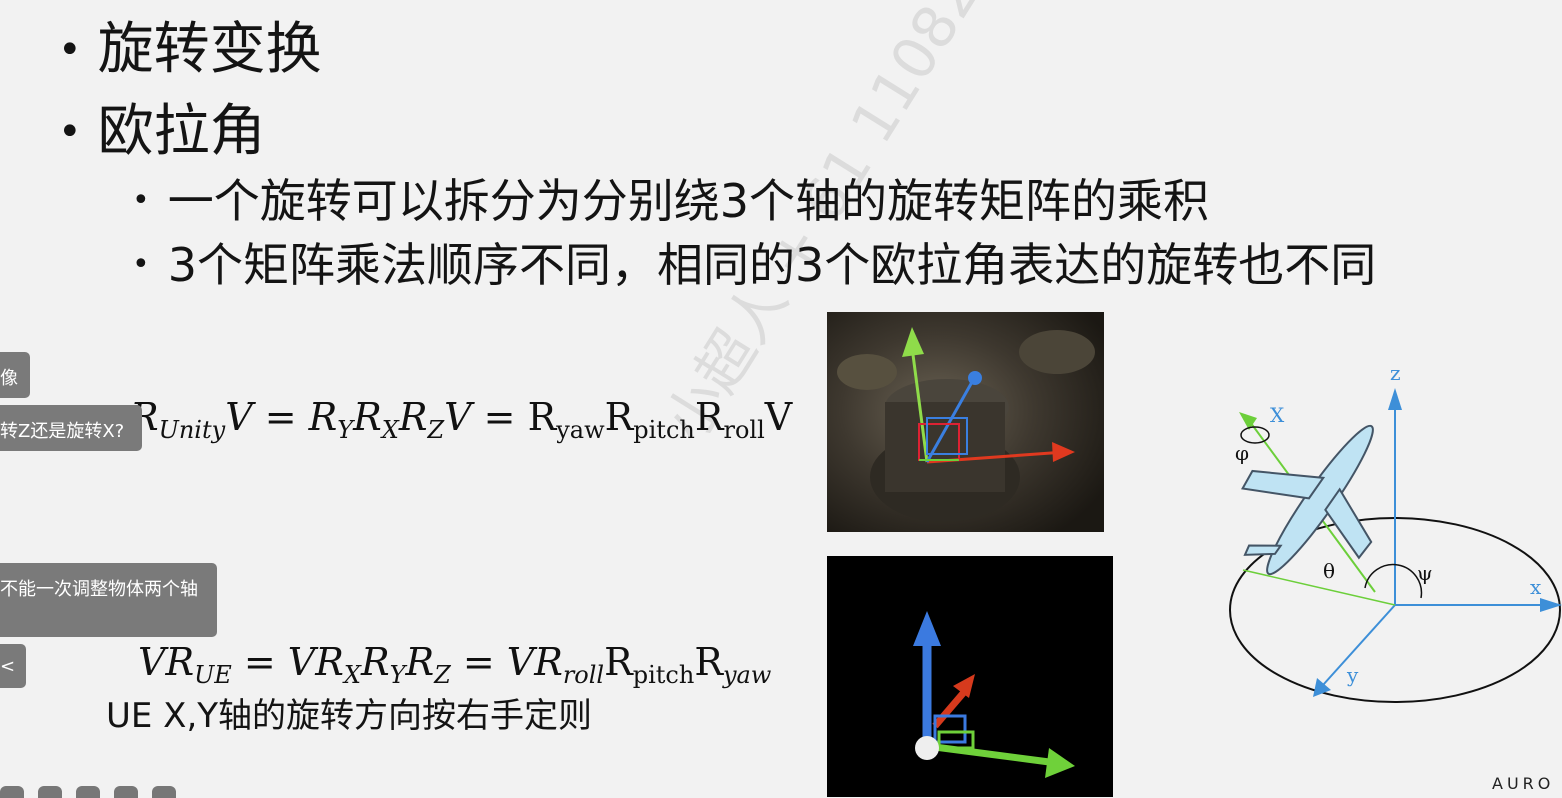  I want to click on formula-unity: RUnityV = RYRXRZV = RyawRpitchRrollV, so click(461, 419).